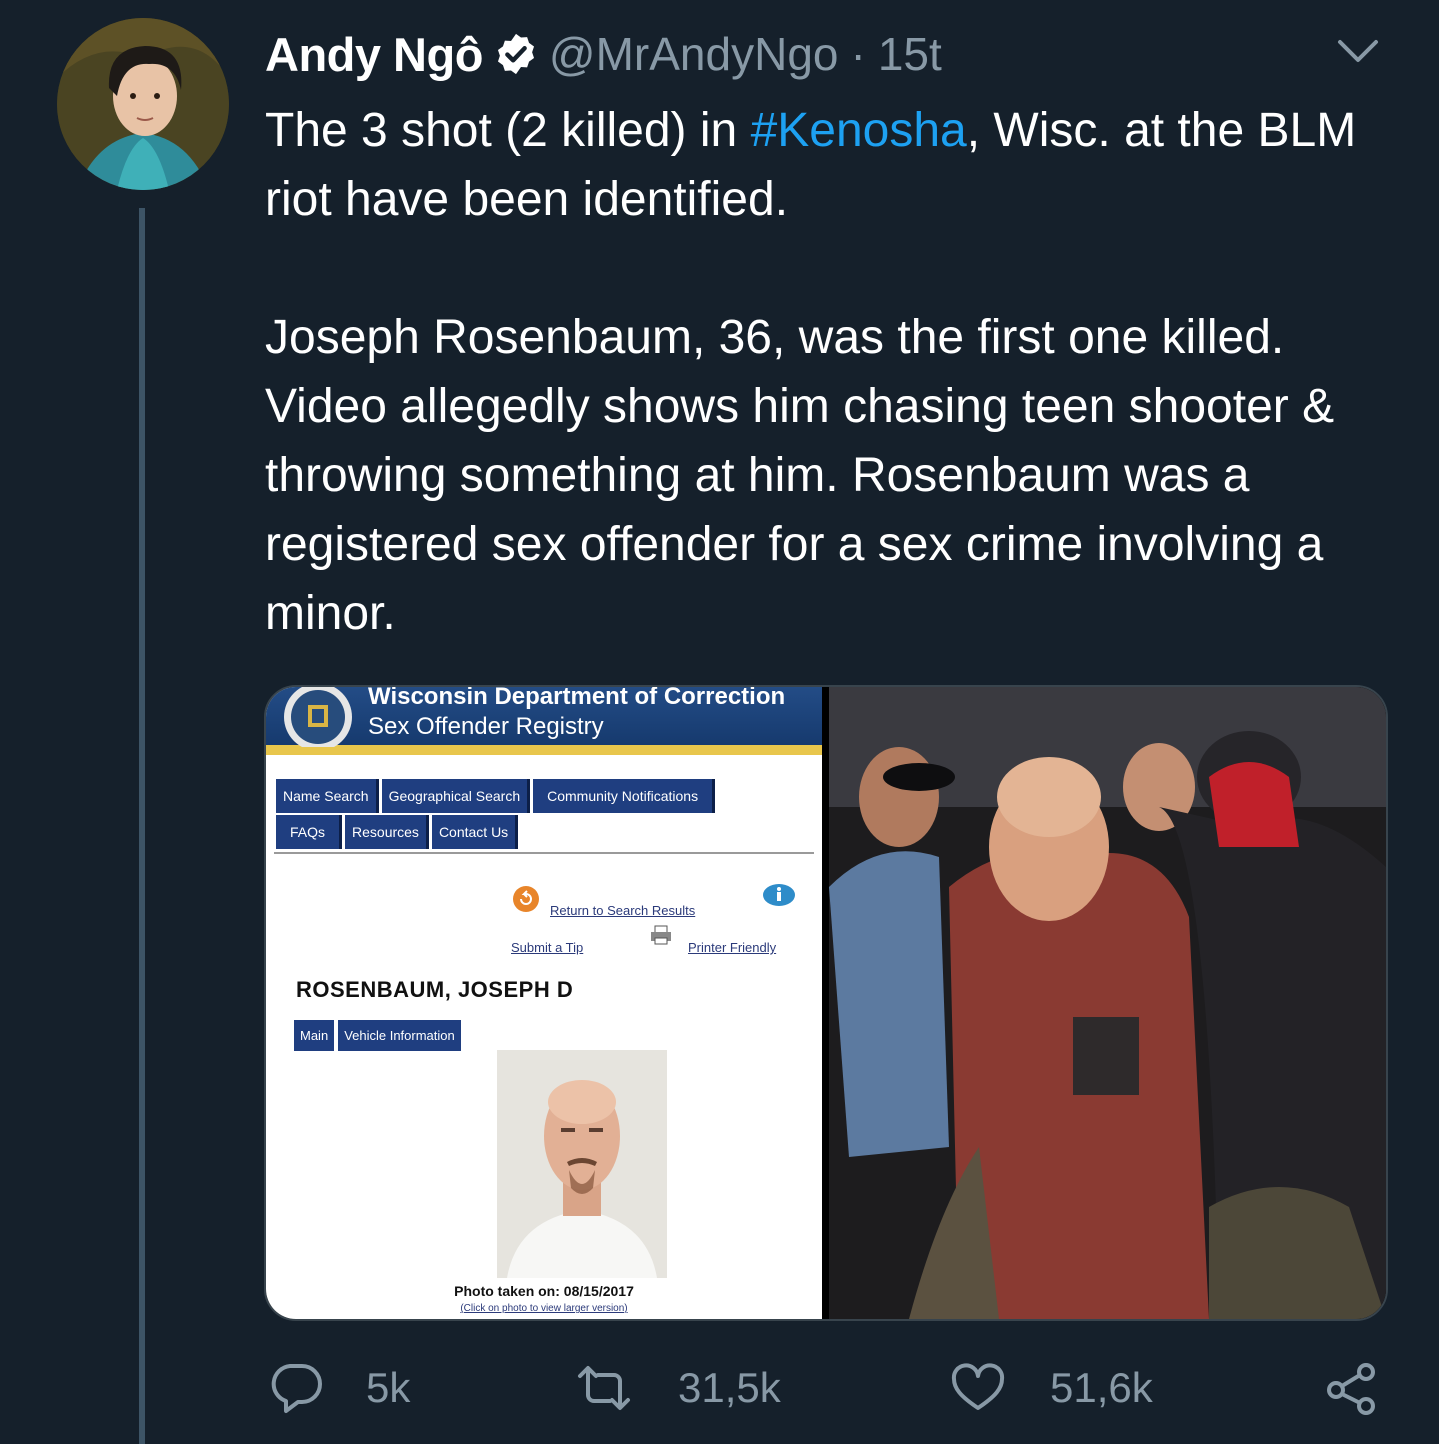  What do you see at coordinates (388, 1387) in the screenshot?
I see `reply-count: 5k` at bounding box center [388, 1387].